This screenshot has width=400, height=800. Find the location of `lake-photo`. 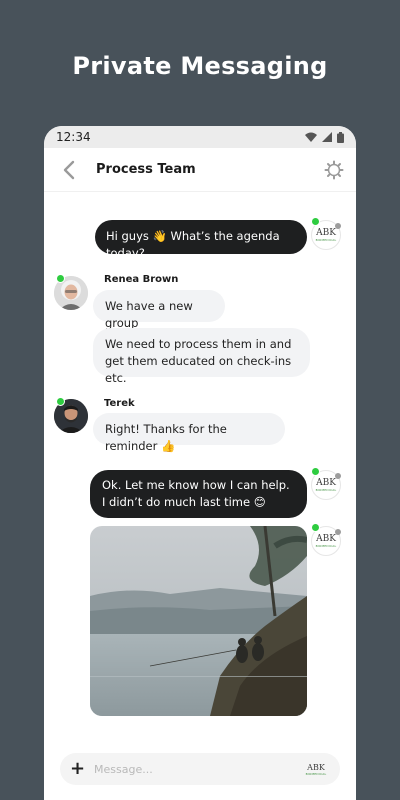

lake-photo is located at coordinates (198, 621).